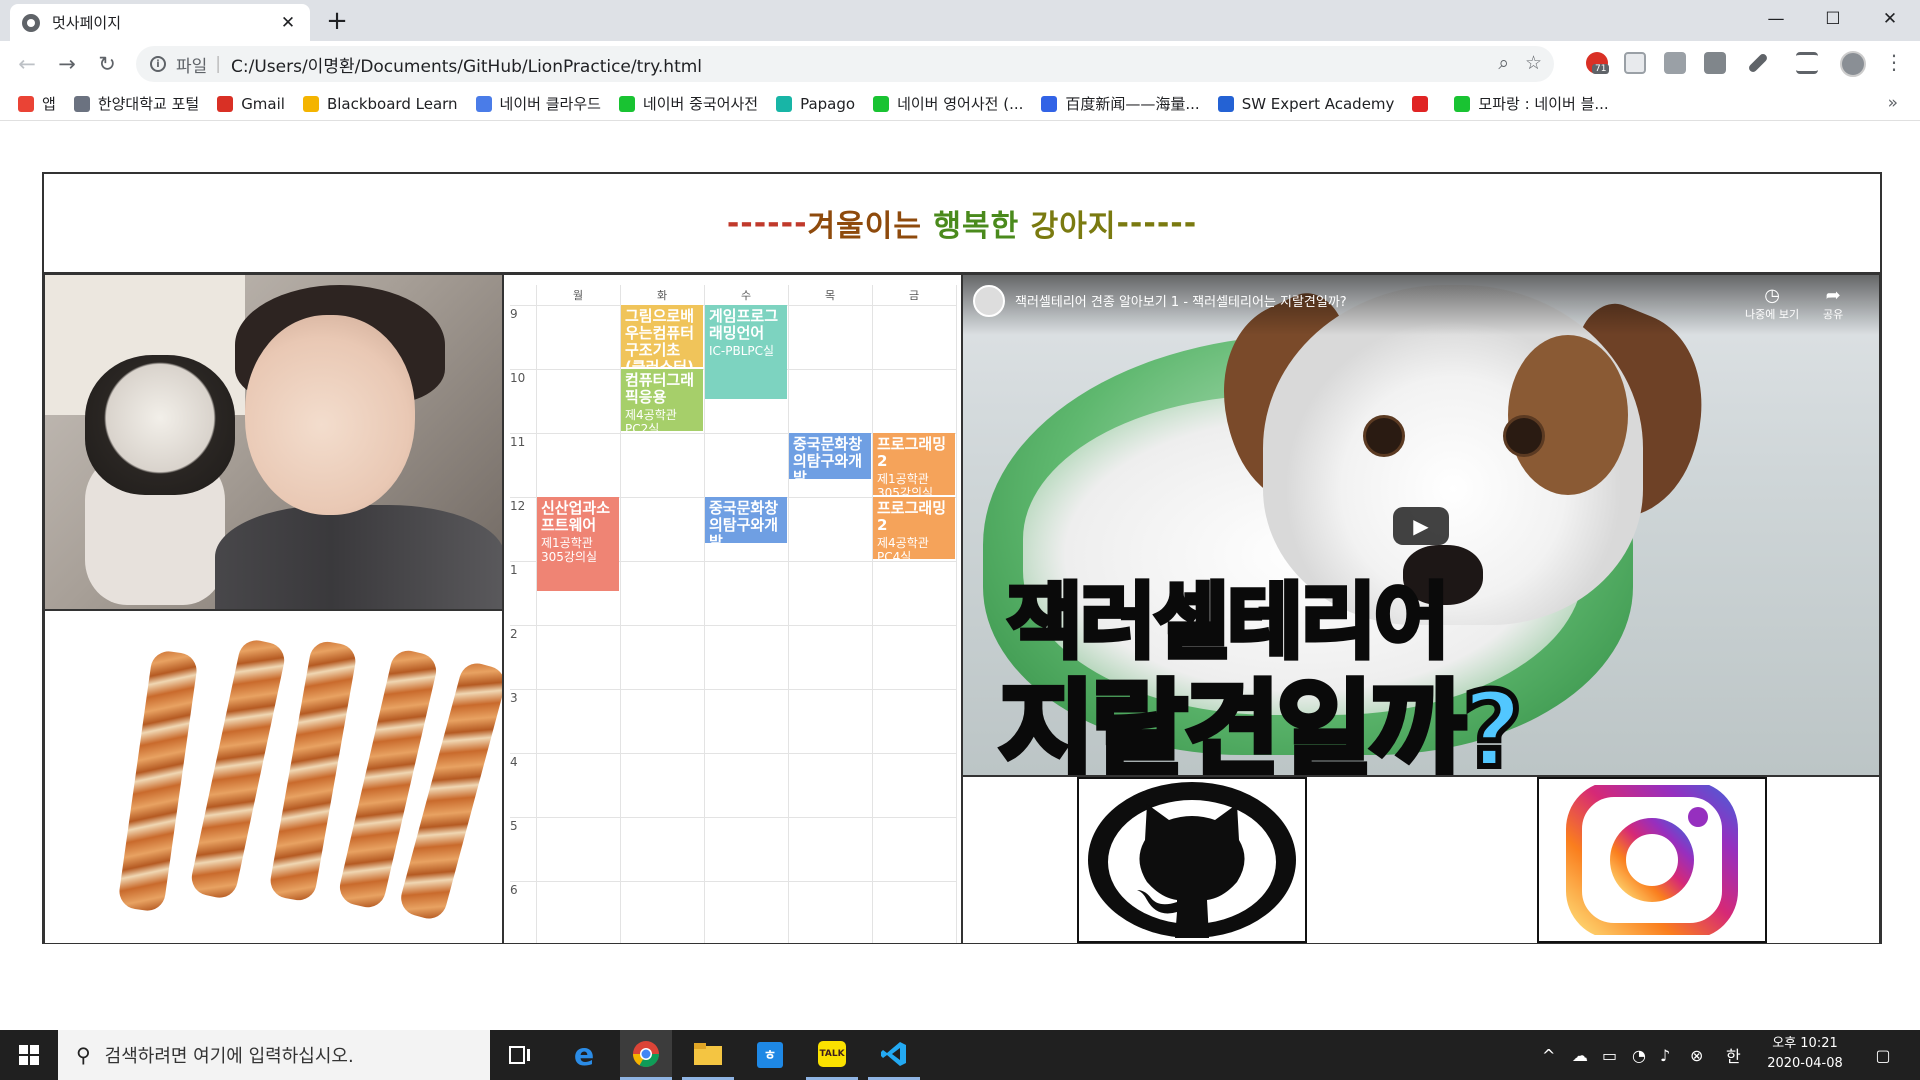 The image size is (1920, 1080). I want to click on hangul-icon: ㅎ, so click(770, 1055).